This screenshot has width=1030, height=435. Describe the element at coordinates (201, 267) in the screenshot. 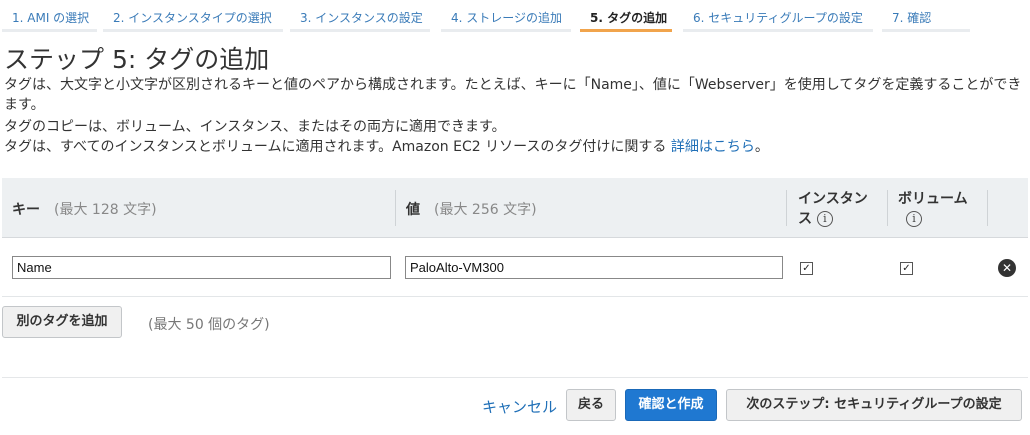

I see `tag-key-input` at that location.